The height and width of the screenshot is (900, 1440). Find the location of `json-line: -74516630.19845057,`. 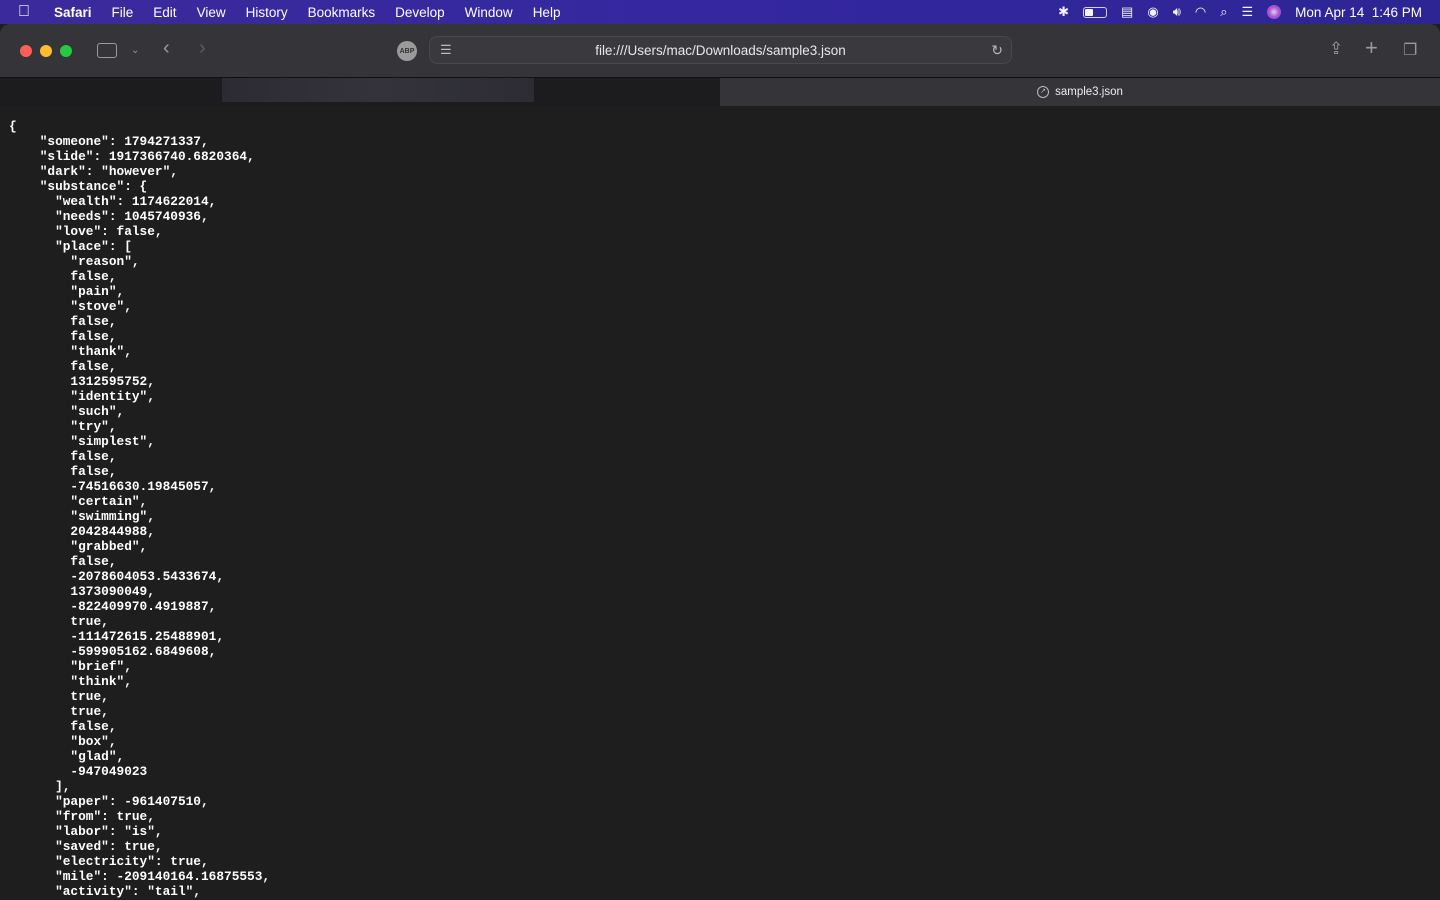

json-line: -74516630.19845057, is located at coordinates (113, 486).